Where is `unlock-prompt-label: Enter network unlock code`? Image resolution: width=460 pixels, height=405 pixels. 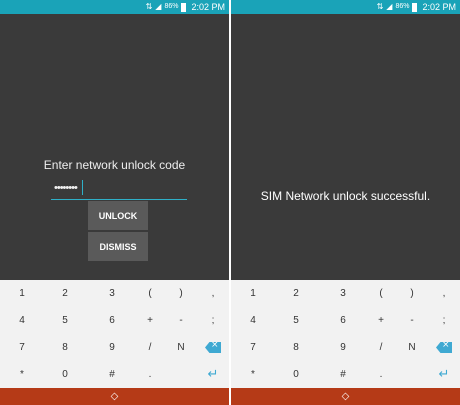 unlock-prompt-label: Enter network unlock code is located at coordinates (114, 165).